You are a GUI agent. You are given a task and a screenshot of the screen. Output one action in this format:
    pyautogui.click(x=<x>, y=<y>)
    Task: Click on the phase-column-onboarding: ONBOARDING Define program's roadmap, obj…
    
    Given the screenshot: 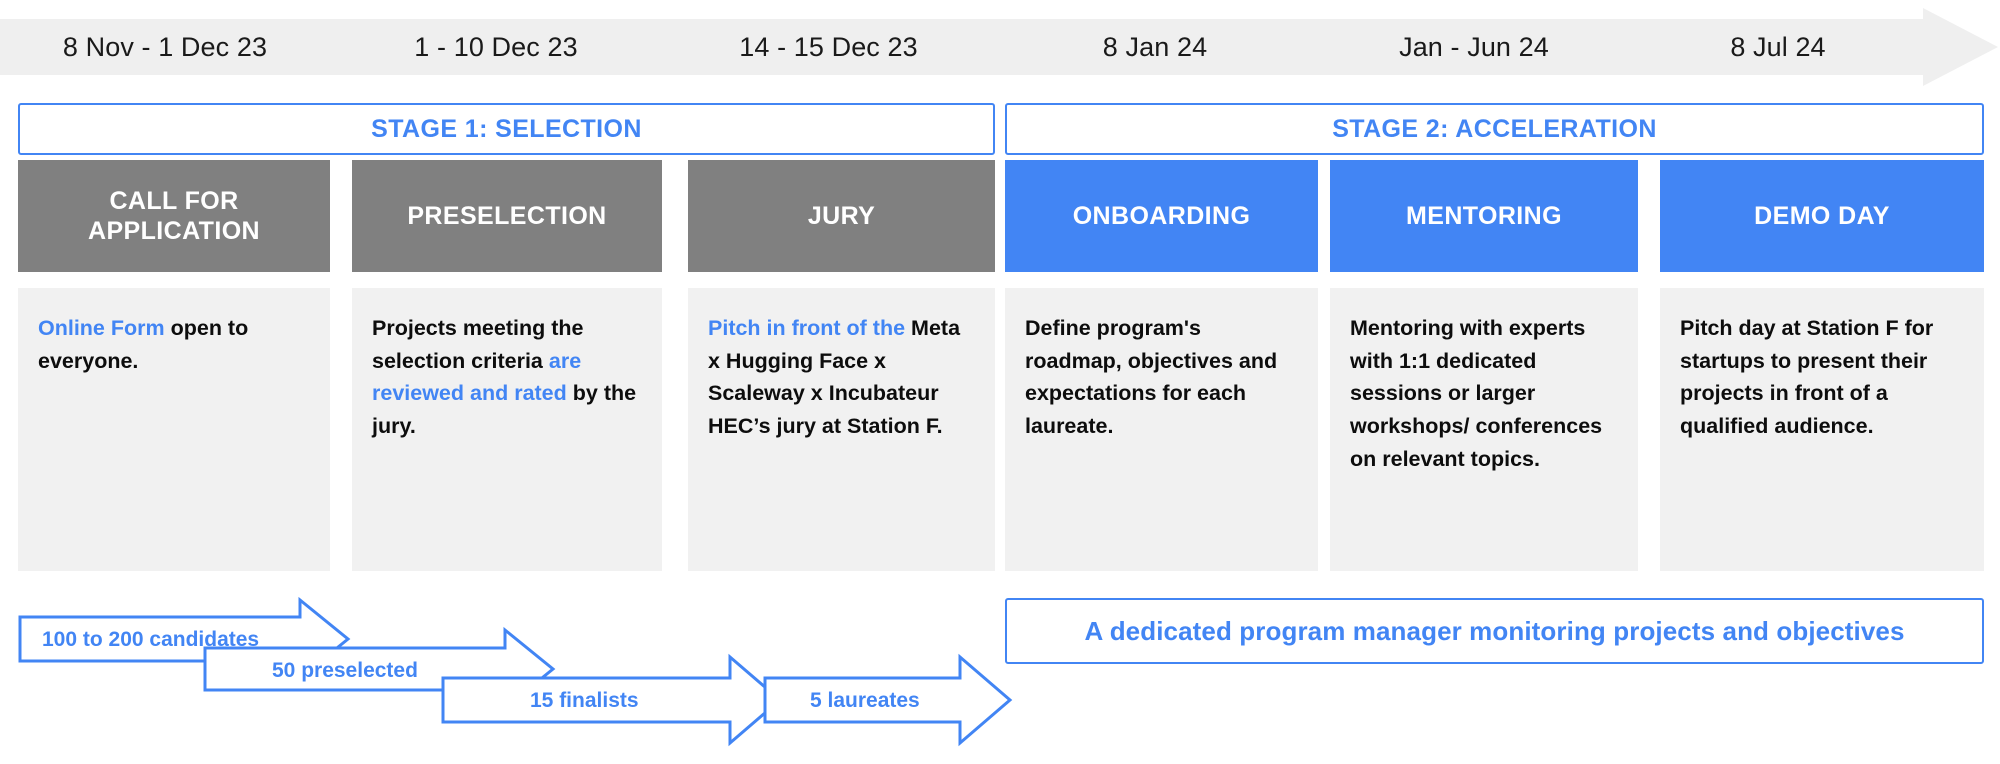 What is the action you would take?
    pyautogui.click(x=1161, y=365)
    